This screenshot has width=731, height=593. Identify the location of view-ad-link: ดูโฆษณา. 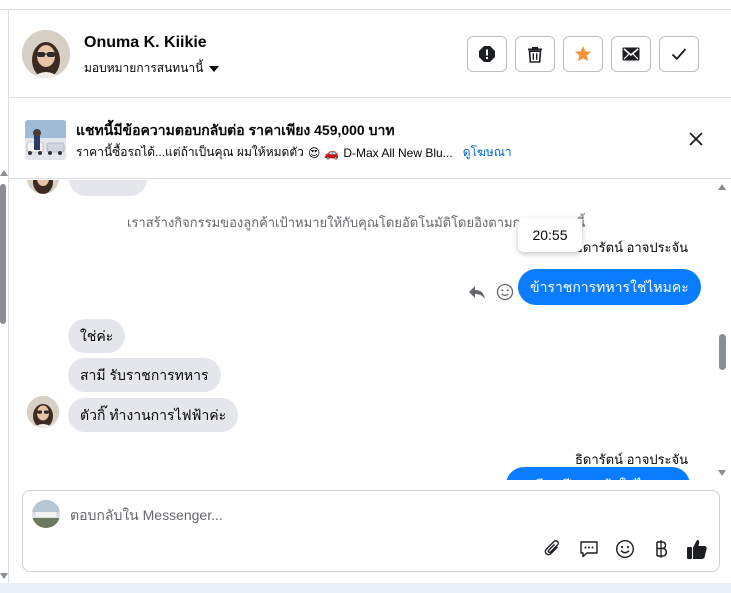
(487, 152).